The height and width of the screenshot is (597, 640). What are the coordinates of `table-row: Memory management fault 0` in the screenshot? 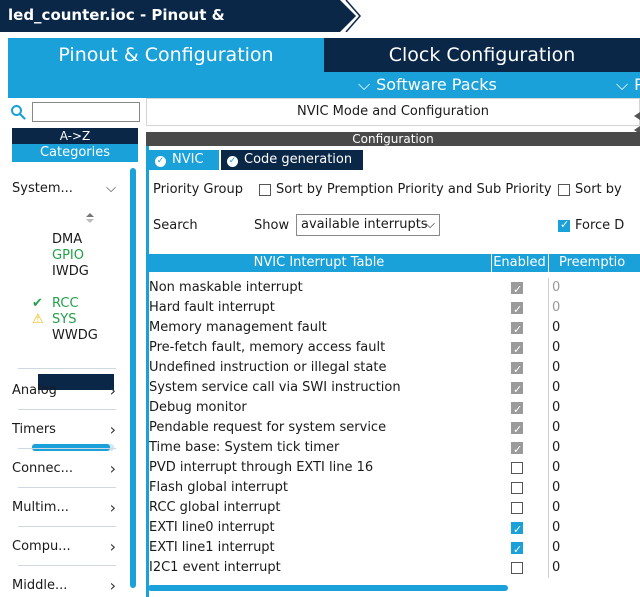 It's located at (394, 329).